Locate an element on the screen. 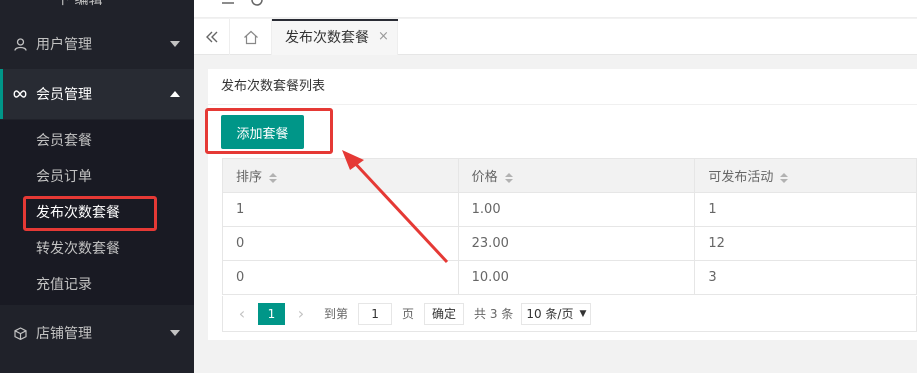 The height and width of the screenshot is (373, 917). goto-label: 到第 is located at coordinates (336, 314).